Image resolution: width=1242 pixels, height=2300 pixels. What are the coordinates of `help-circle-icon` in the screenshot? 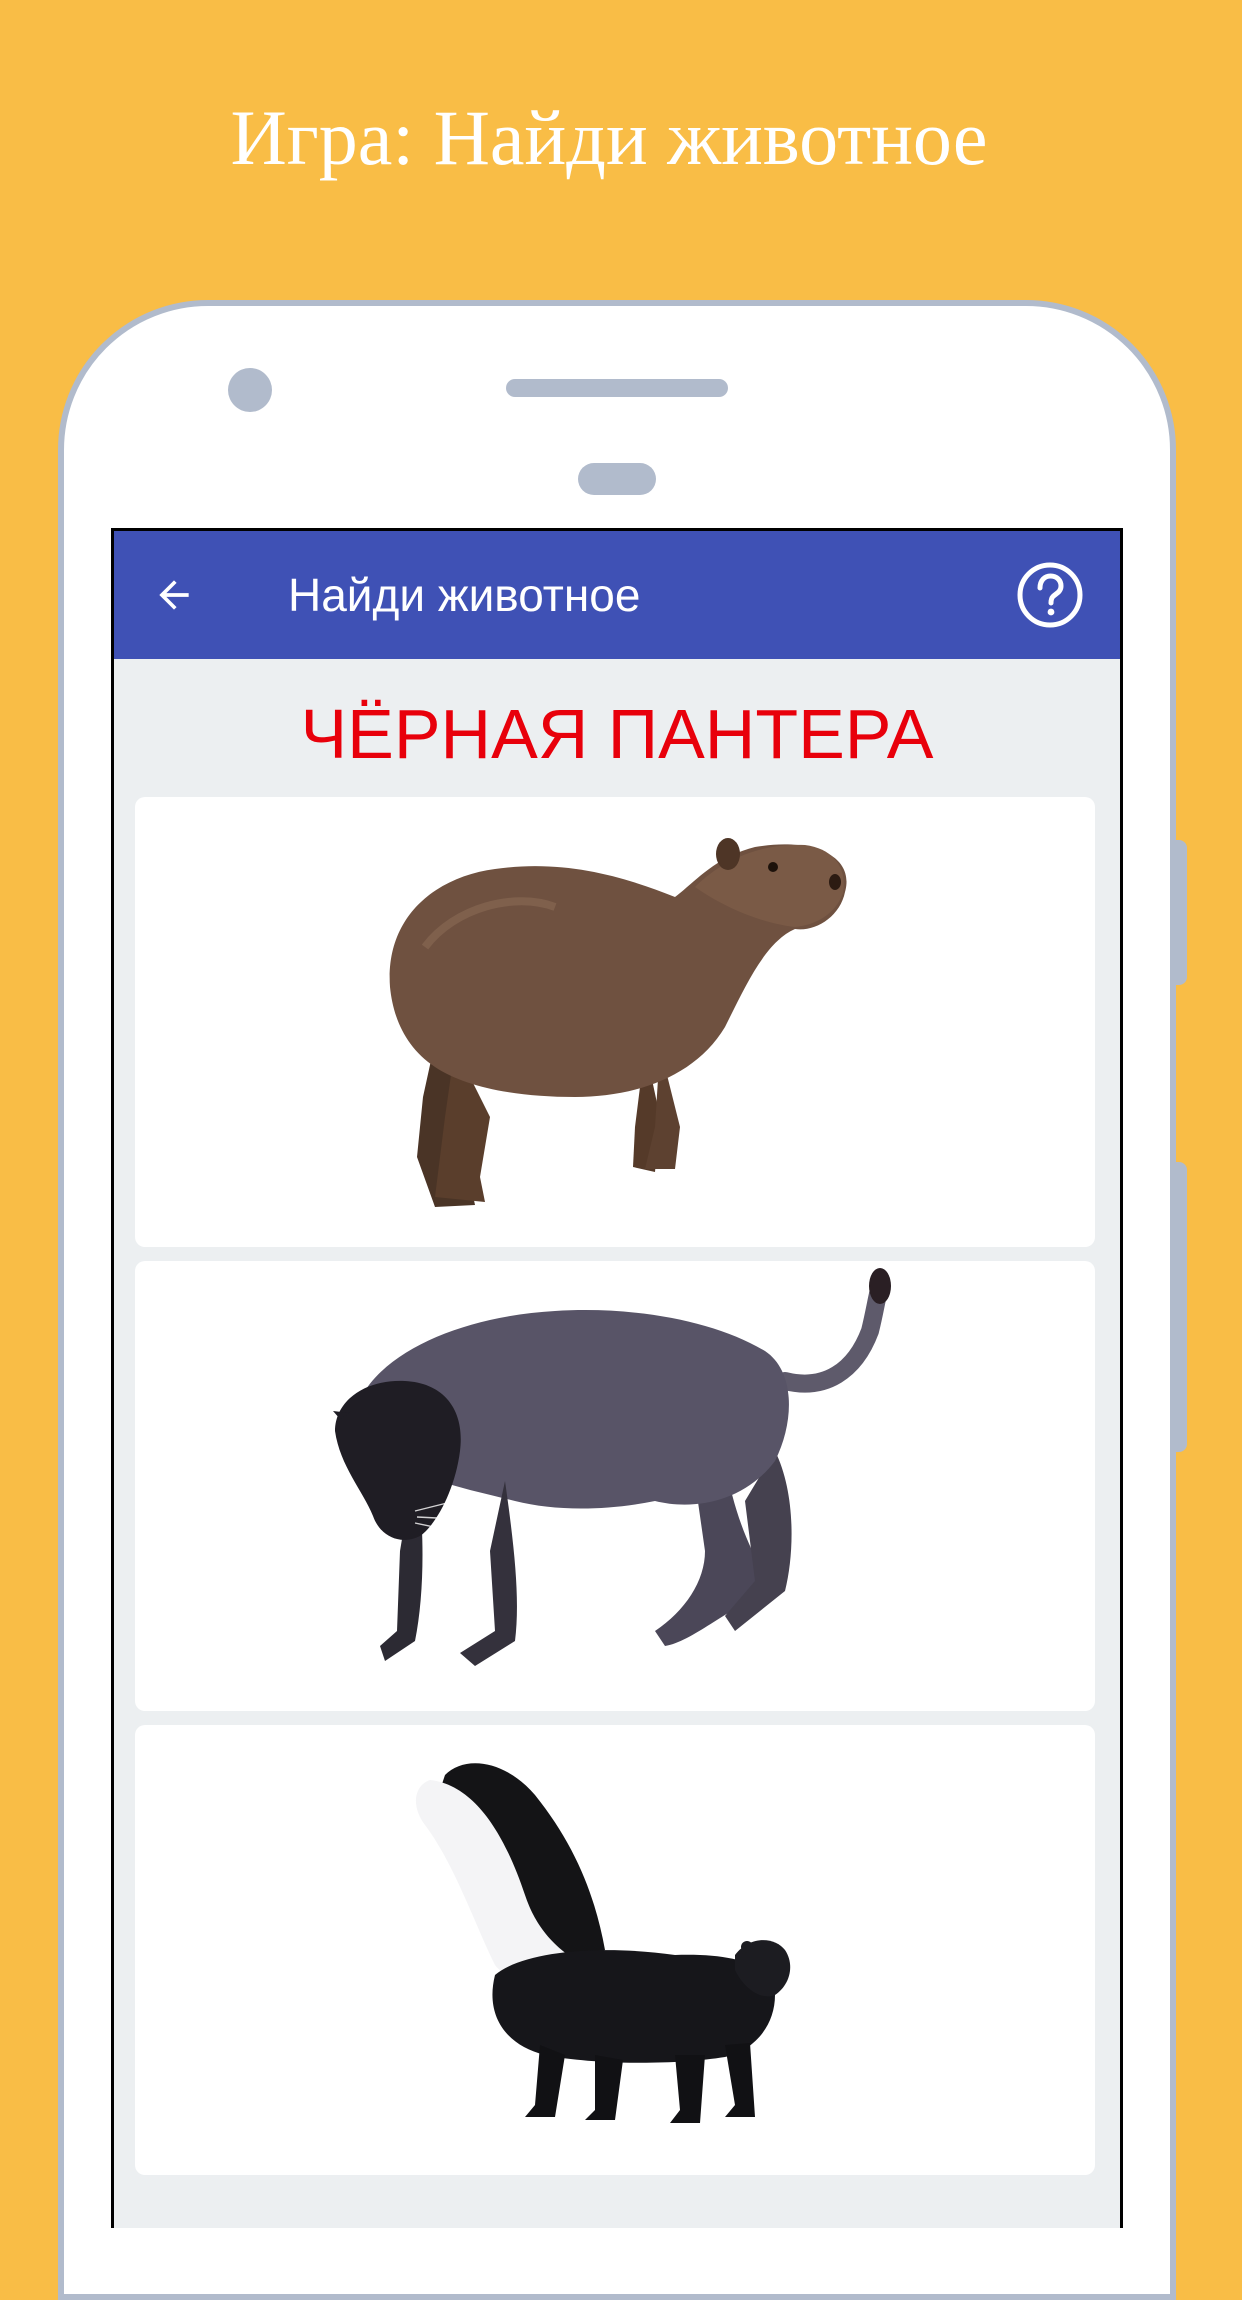 It's located at (1050, 595).